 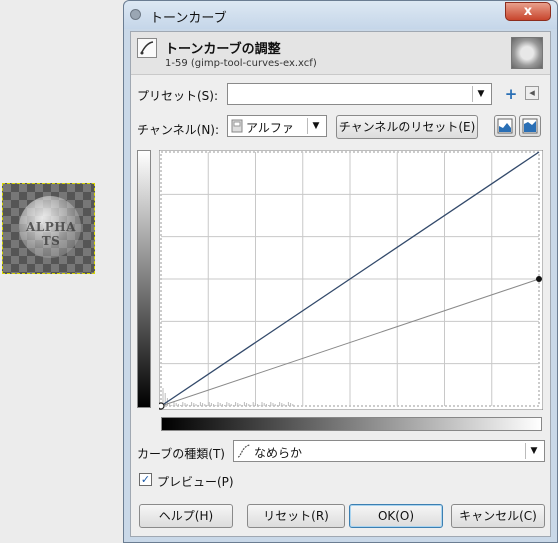 What do you see at coordinates (244, 452) in the screenshot?
I see `smooth-curve-icon` at bounding box center [244, 452].